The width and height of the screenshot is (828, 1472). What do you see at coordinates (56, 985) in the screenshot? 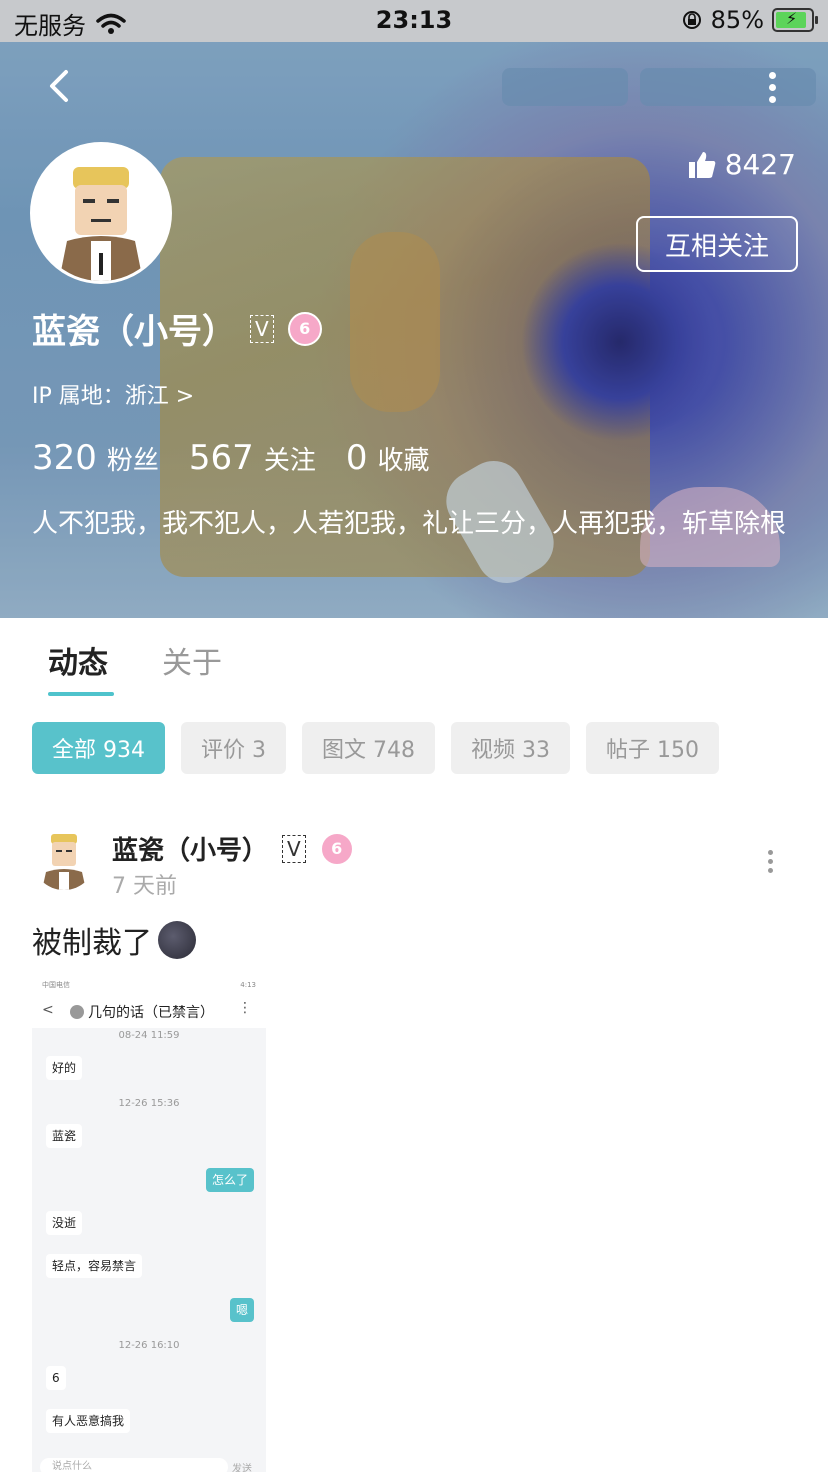
I see `shot-carrier: 中国电信` at bounding box center [56, 985].